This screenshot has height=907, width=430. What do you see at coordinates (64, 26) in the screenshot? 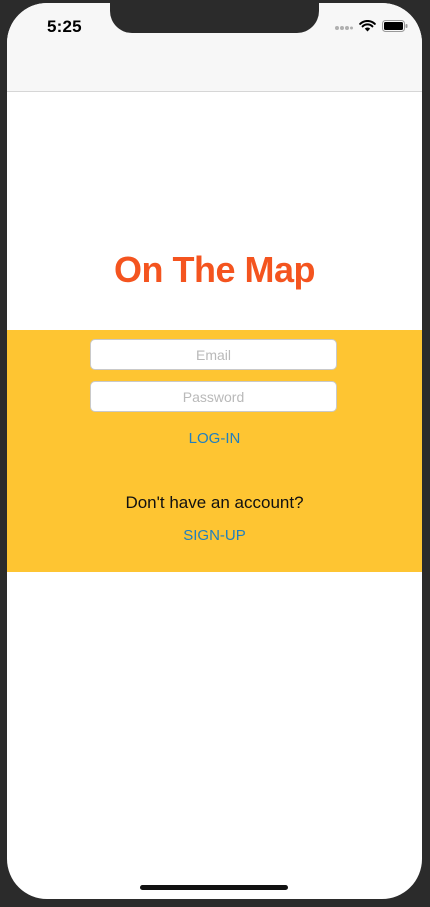
I see `status-time: 5:25` at bounding box center [64, 26].